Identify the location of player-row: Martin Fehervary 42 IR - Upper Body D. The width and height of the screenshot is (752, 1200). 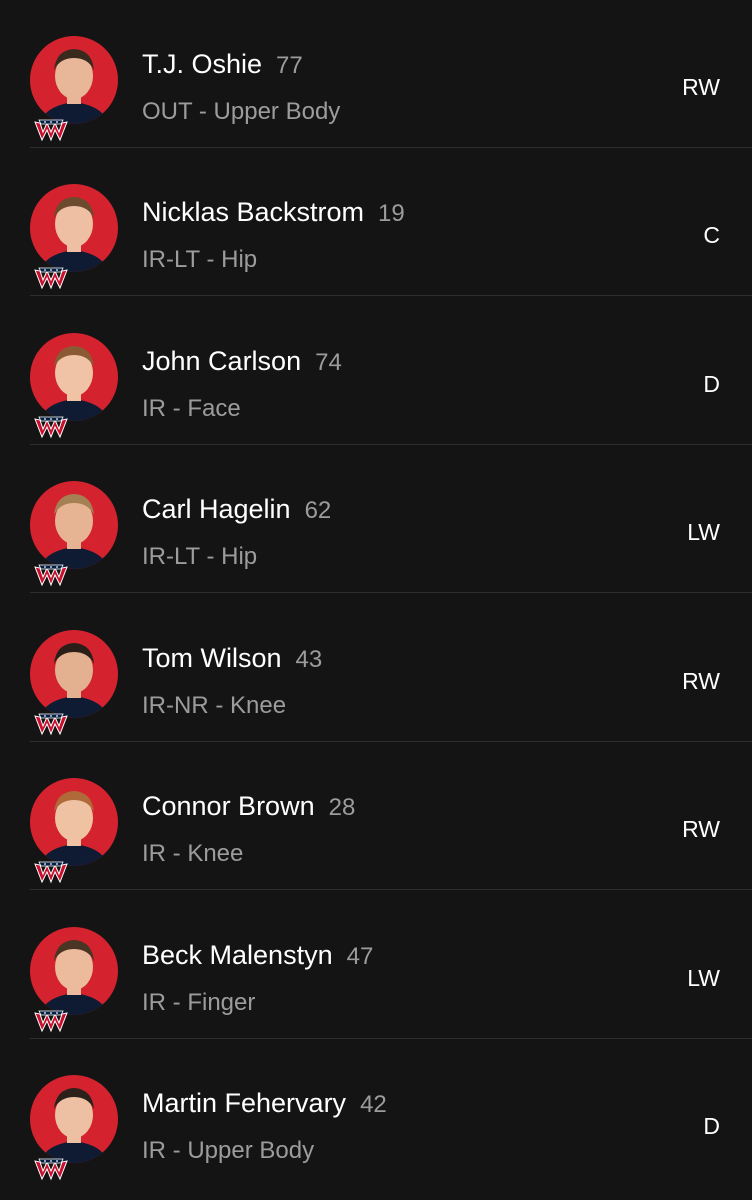
(376, 1113).